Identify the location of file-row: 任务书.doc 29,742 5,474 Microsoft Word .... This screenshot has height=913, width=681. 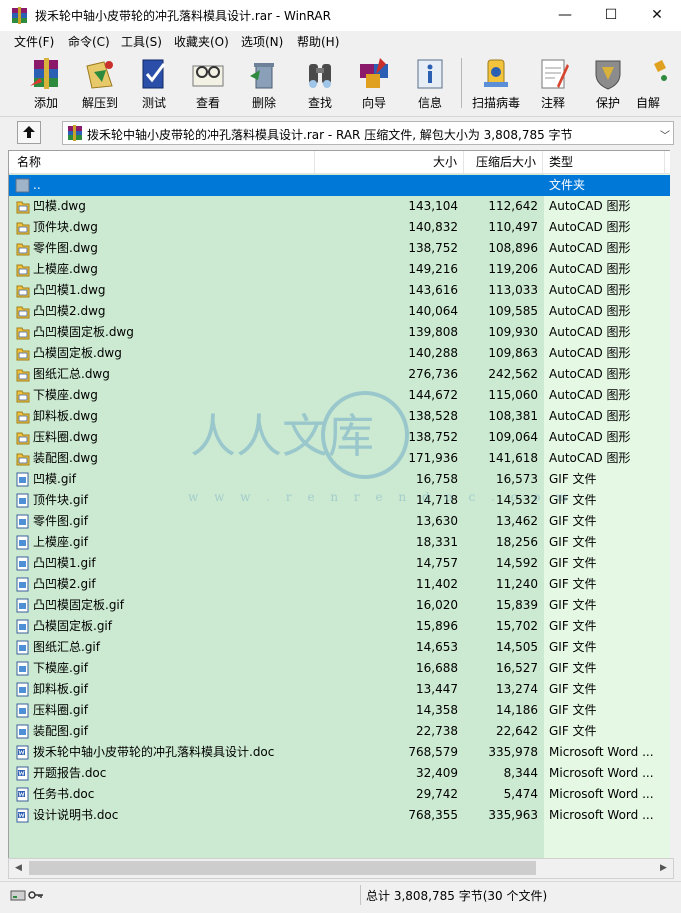
(340, 794).